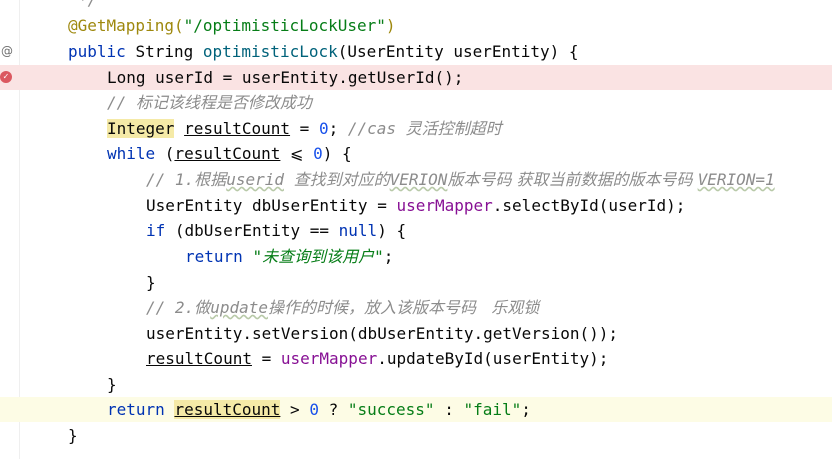  Describe the element at coordinates (492, 409) in the screenshot. I see `string-literal: "fail"` at that location.